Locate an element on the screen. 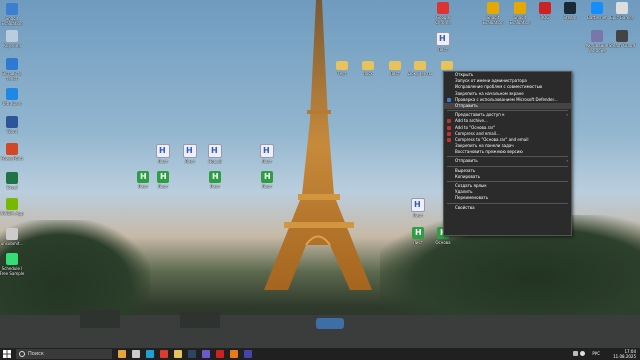 The image size is (640, 360). desktop-icon-label: docx is located at coordinates (368, 73).